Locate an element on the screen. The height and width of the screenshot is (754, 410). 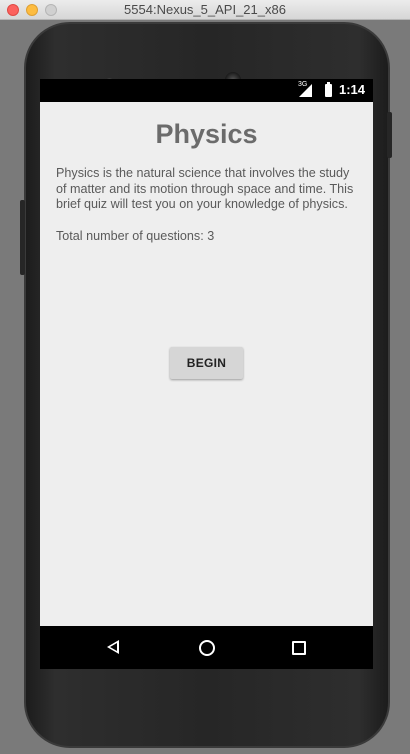
signal-icon is located at coordinates (305, 90).